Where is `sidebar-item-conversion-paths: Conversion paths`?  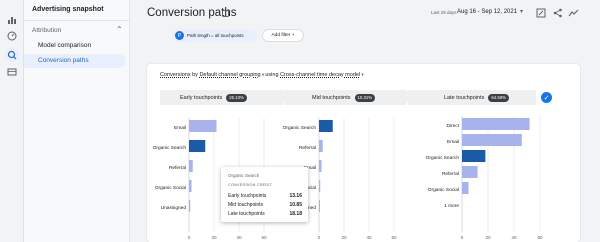
sidebar-item-conversion-paths: Conversion paths is located at coordinates (75, 61).